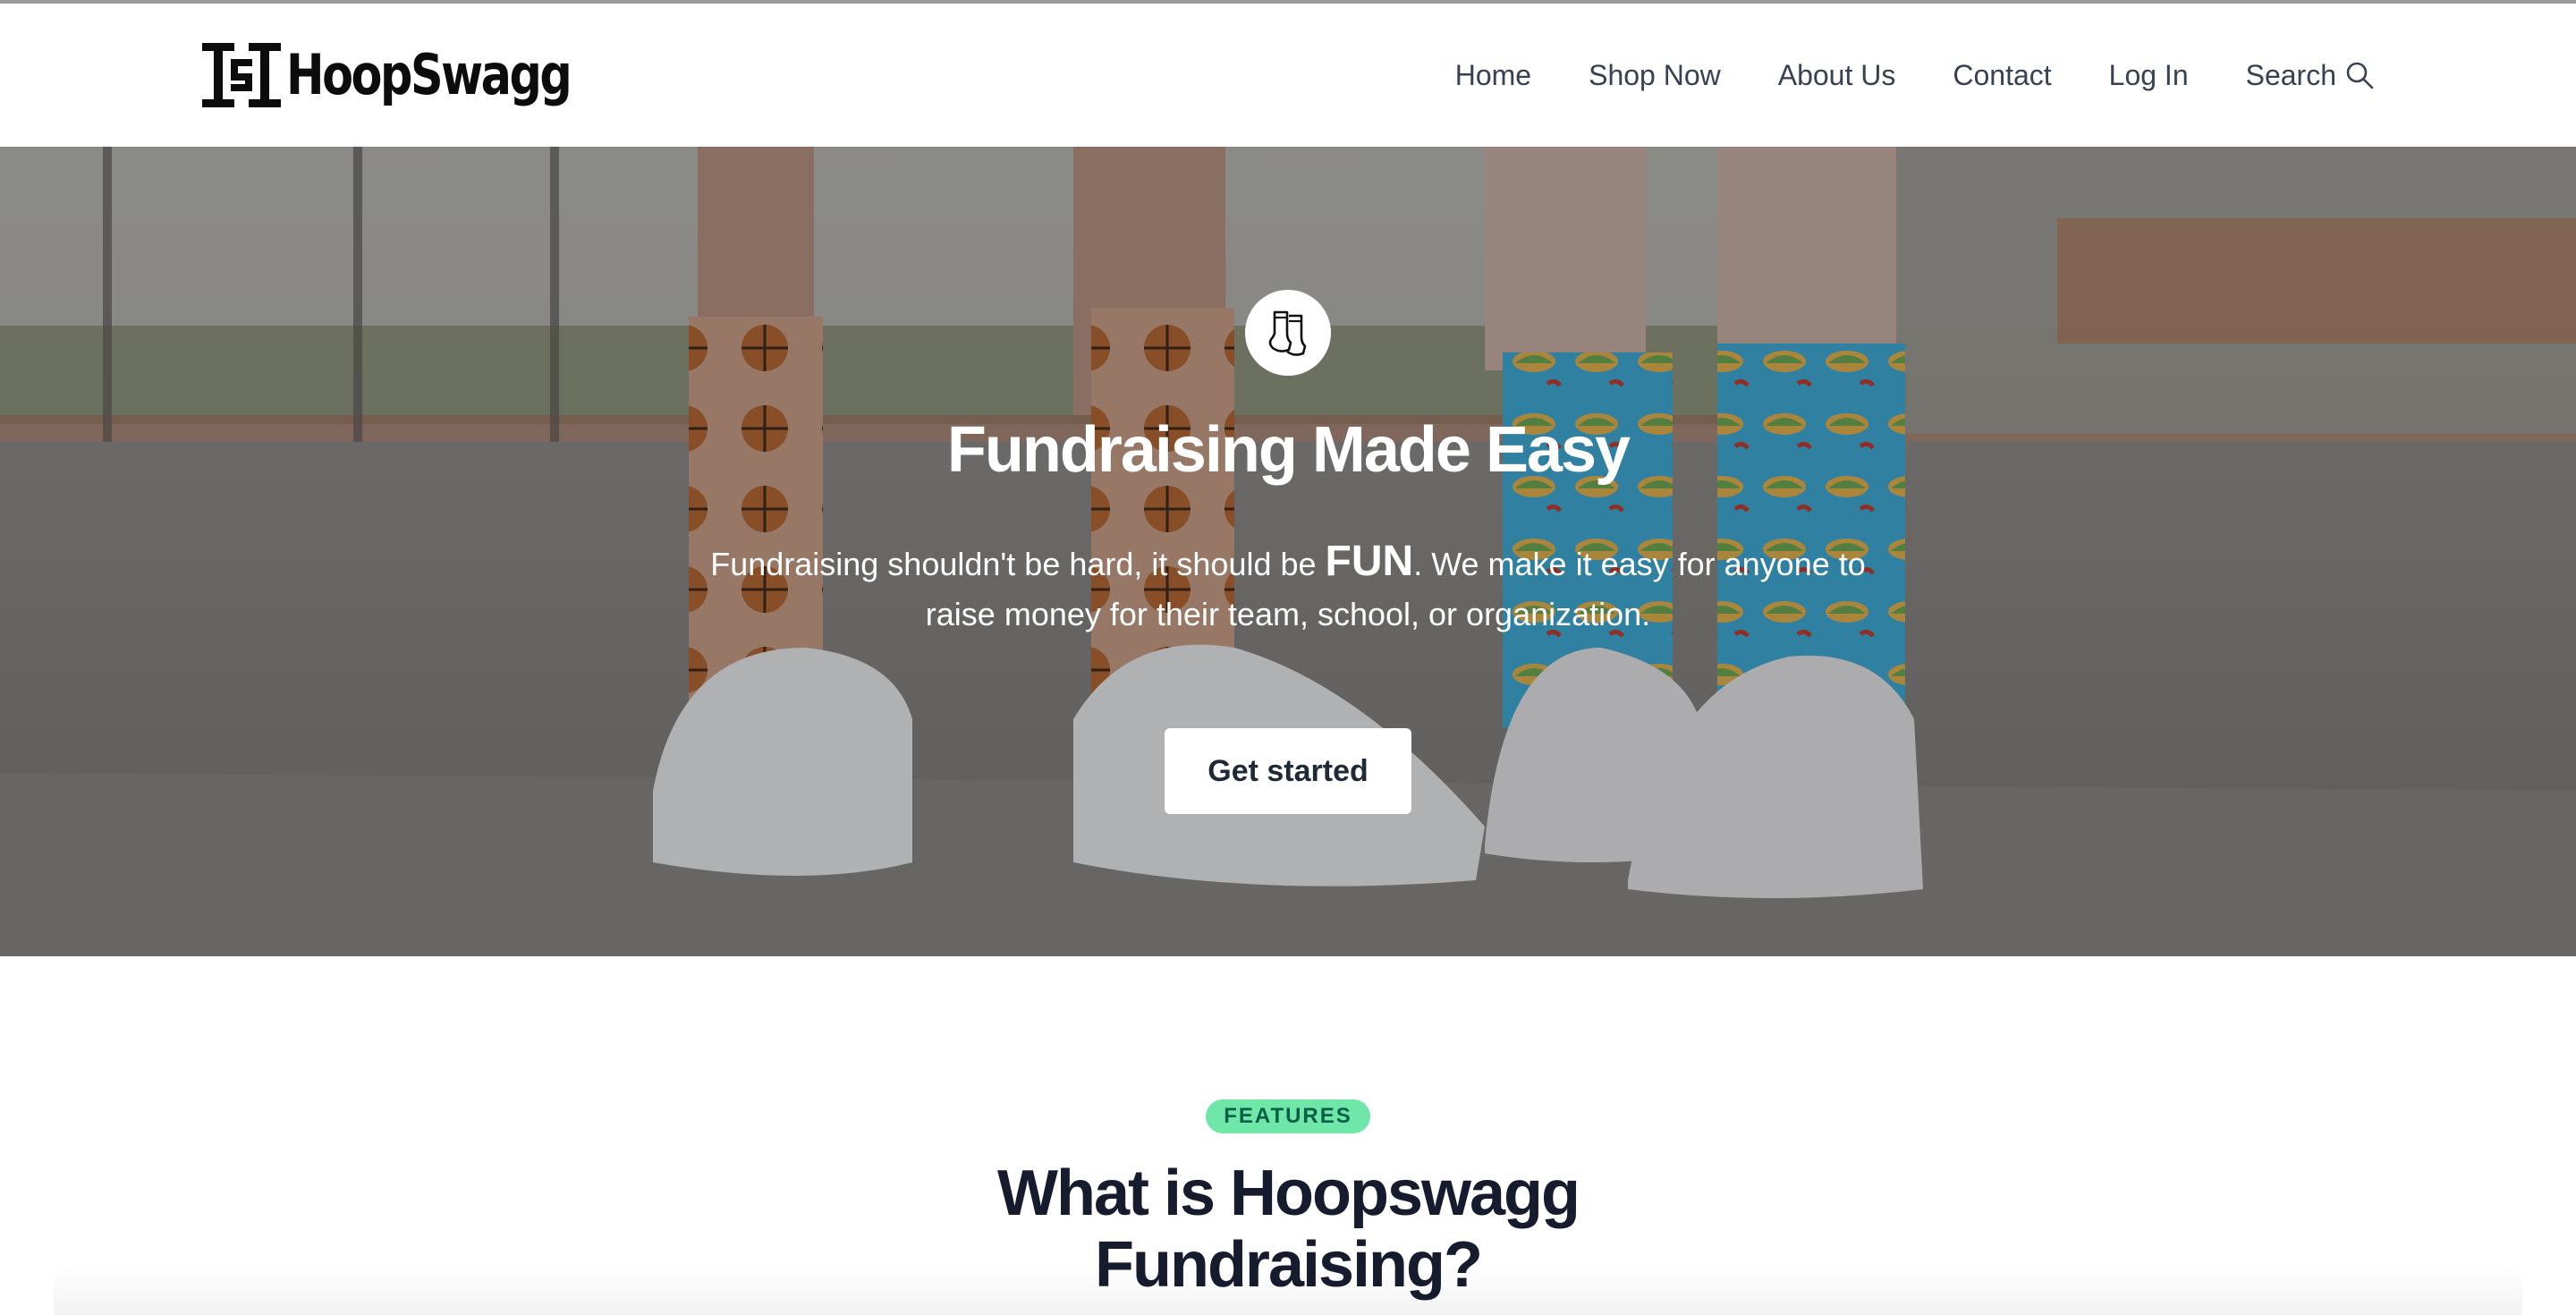 This screenshot has width=2576, height=1315. Describe the element at coordinates (1288, 450) in the screenshot. I see `hero-title: Fundraising Made Easy` at that location.